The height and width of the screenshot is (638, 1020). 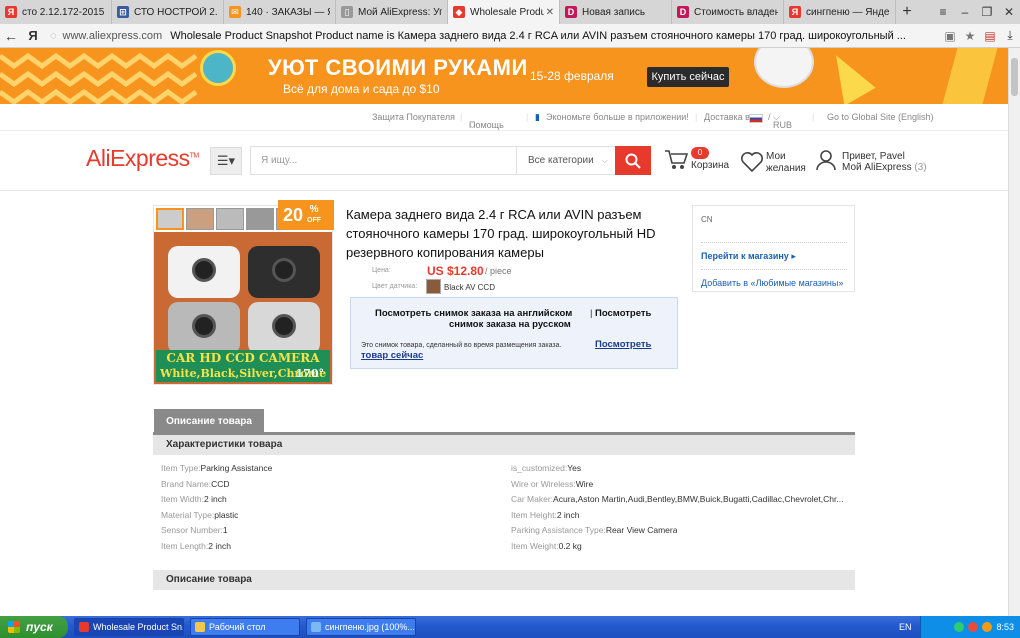 I want to click on cart-count-badge: 0, so click(x=700, y=153).